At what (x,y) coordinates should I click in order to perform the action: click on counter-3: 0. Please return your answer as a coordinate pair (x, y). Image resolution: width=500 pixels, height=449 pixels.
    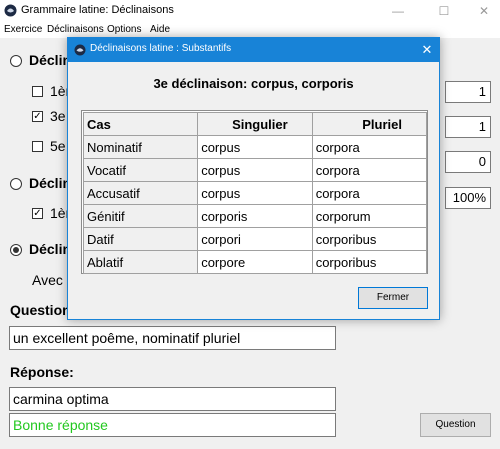
    Looking at the image, I should click on (468, 162).